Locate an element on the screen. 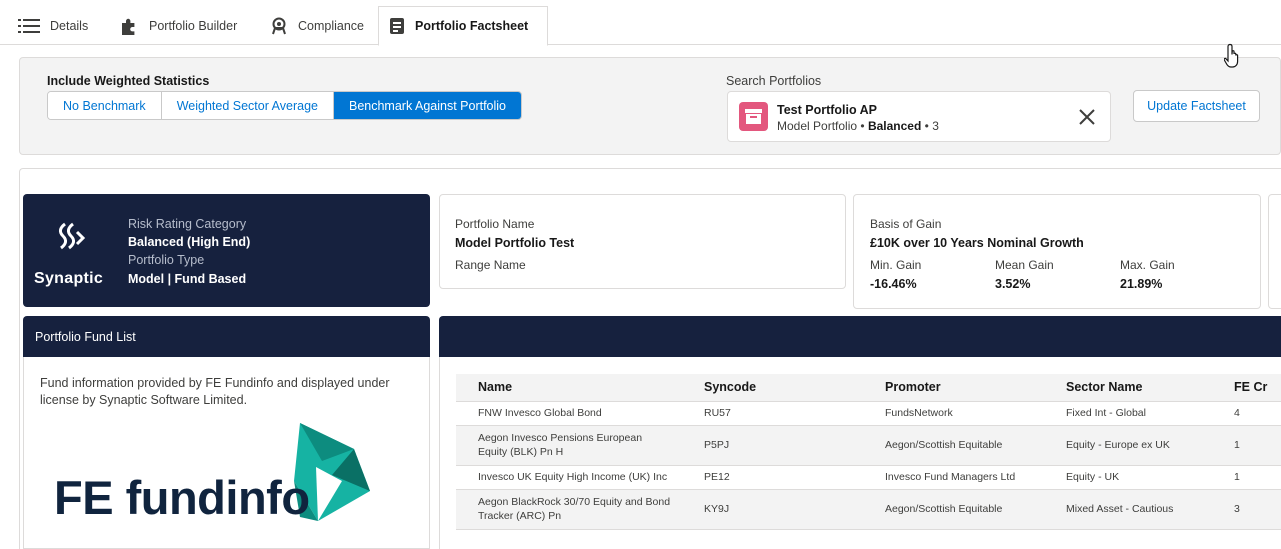  risk-rating-label: Risk Rating Category is located at coordinates (187, 224).